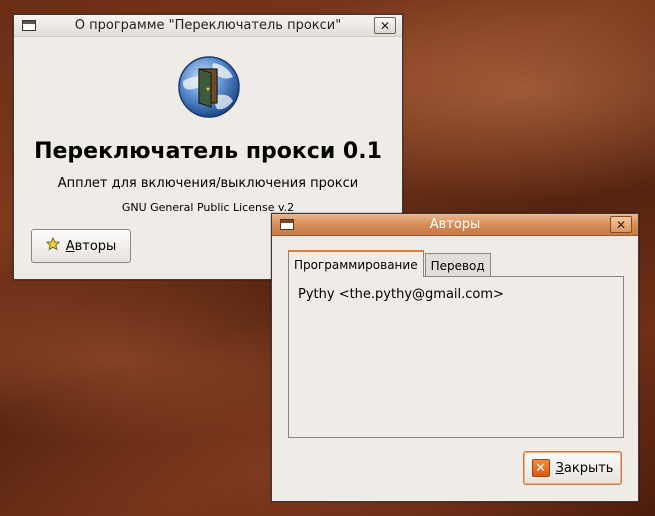 Image resolution: width=655 pixels, height=516 pixels. What do you see at coordinates (209, 87) in the screenshot?
I see `globe-door-icon` at bounding box center [209, 87].